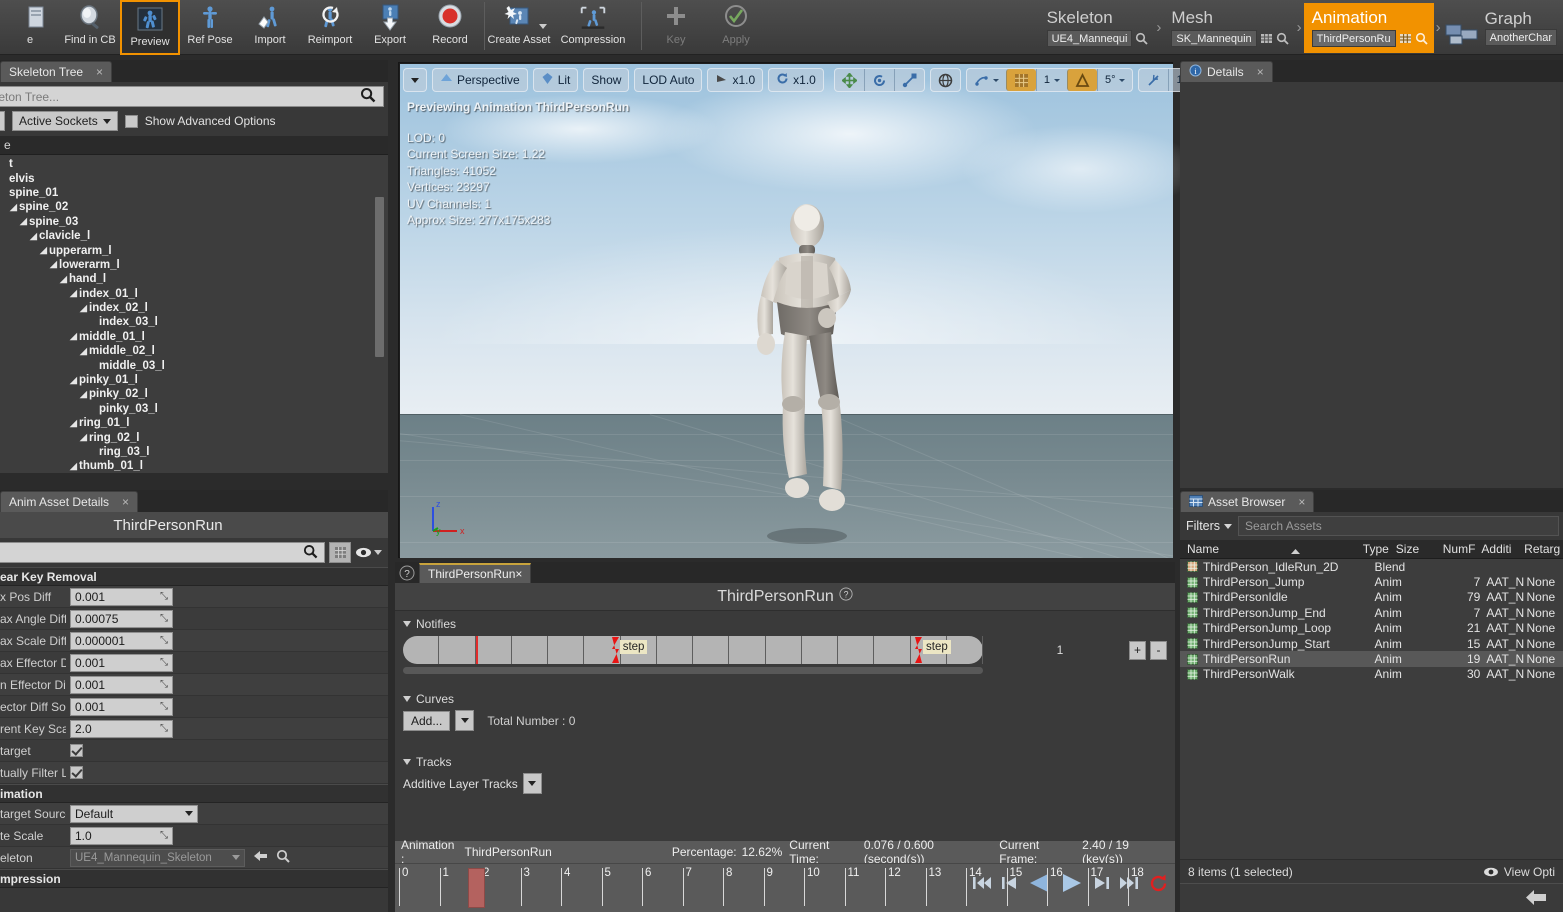 This screenshot has width=1563, height=912. I want to click on skeleton-bone-row: ◢ clavicle_l, so click(194, 236).